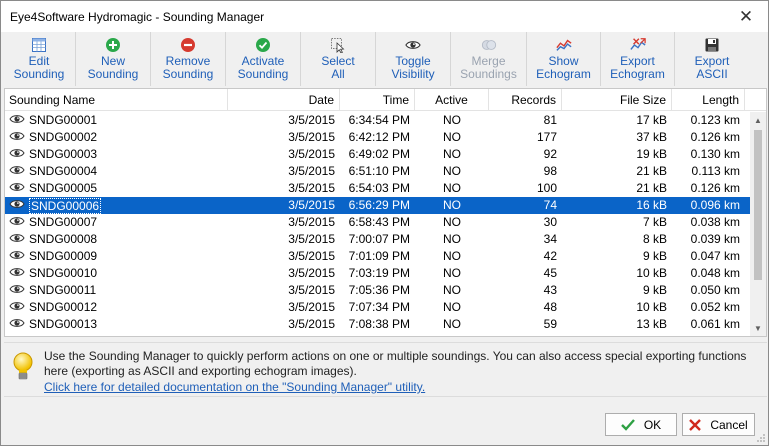  Describe the element at coordinates (116, 171) in the screenshot. I see `cell-sounding-name: SNDG00004` at that location.